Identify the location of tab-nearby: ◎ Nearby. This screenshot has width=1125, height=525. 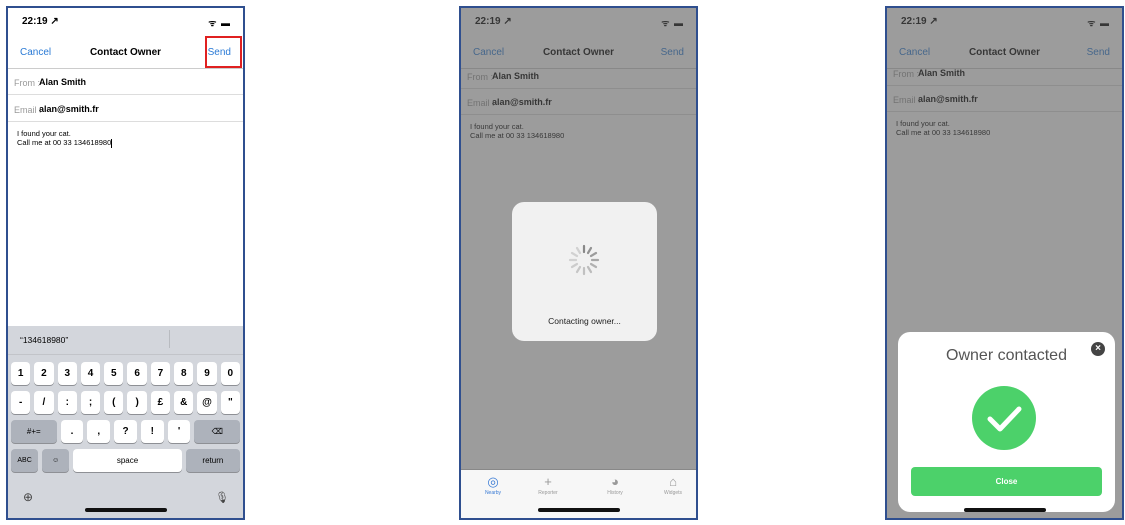
(493, 485).